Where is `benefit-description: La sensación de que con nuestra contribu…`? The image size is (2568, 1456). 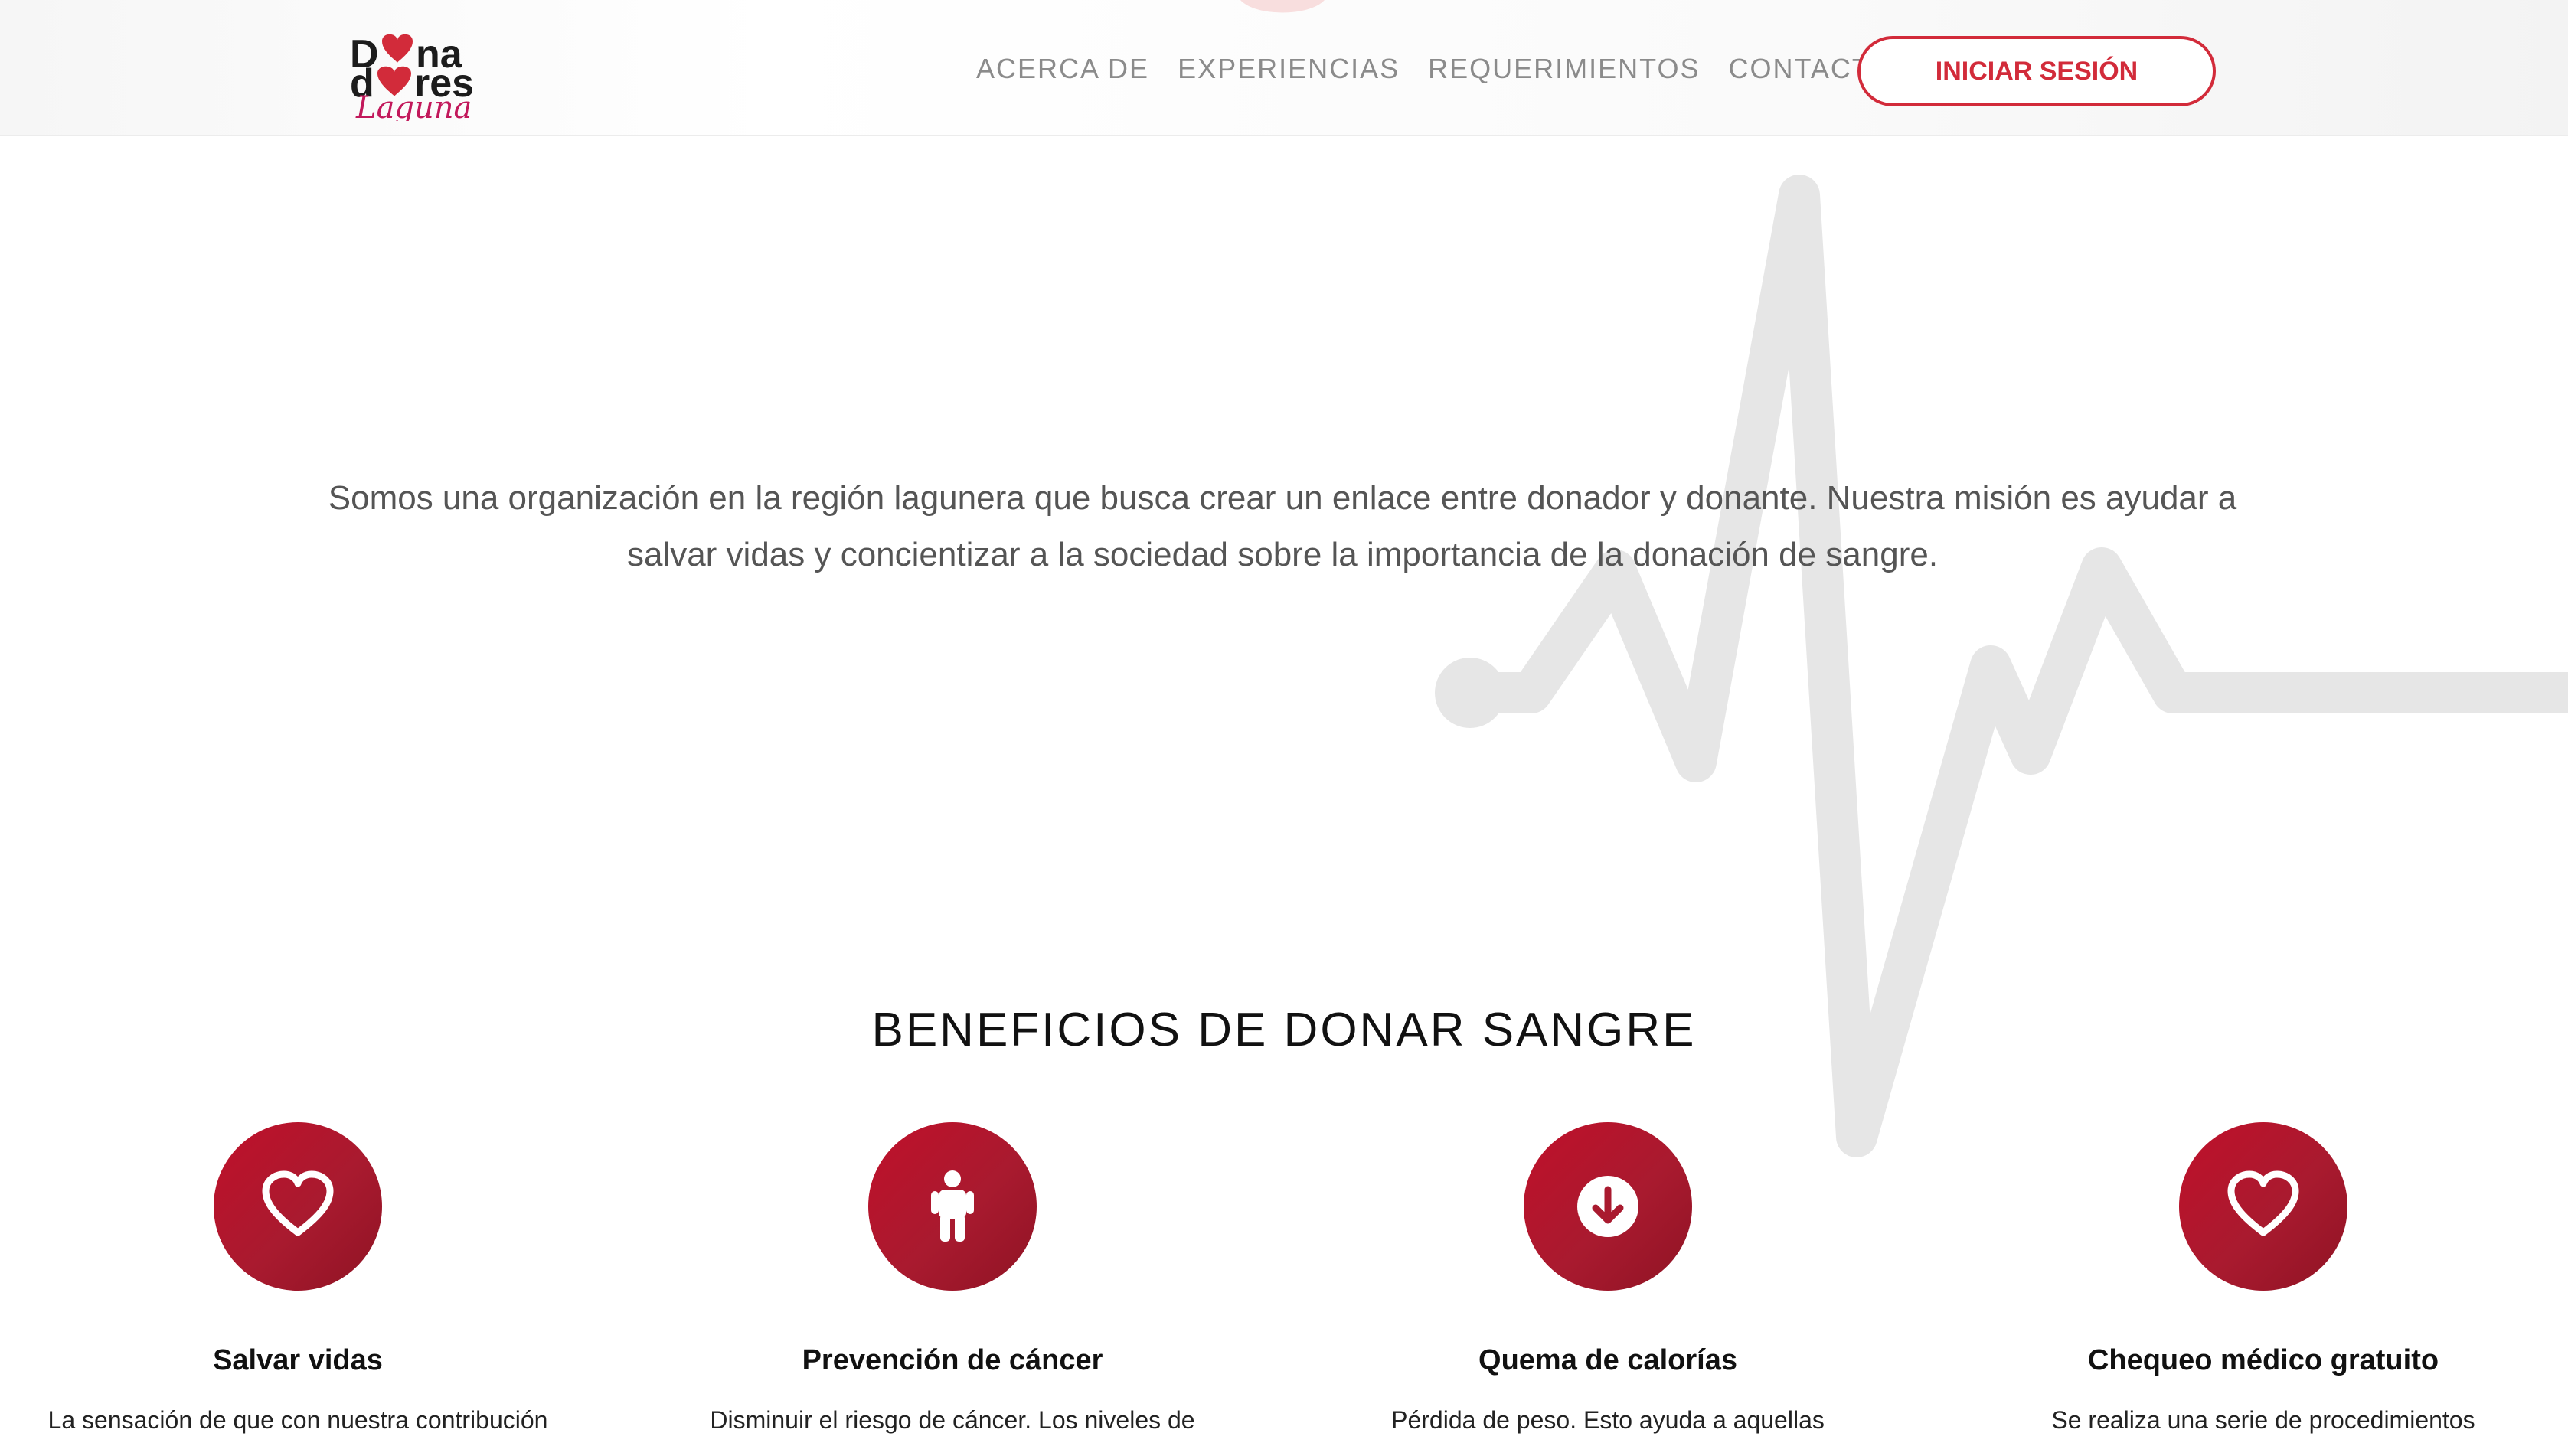 benefit-description: La sensación de que con nuestra contribu… is located at coordinates (297, 1420).